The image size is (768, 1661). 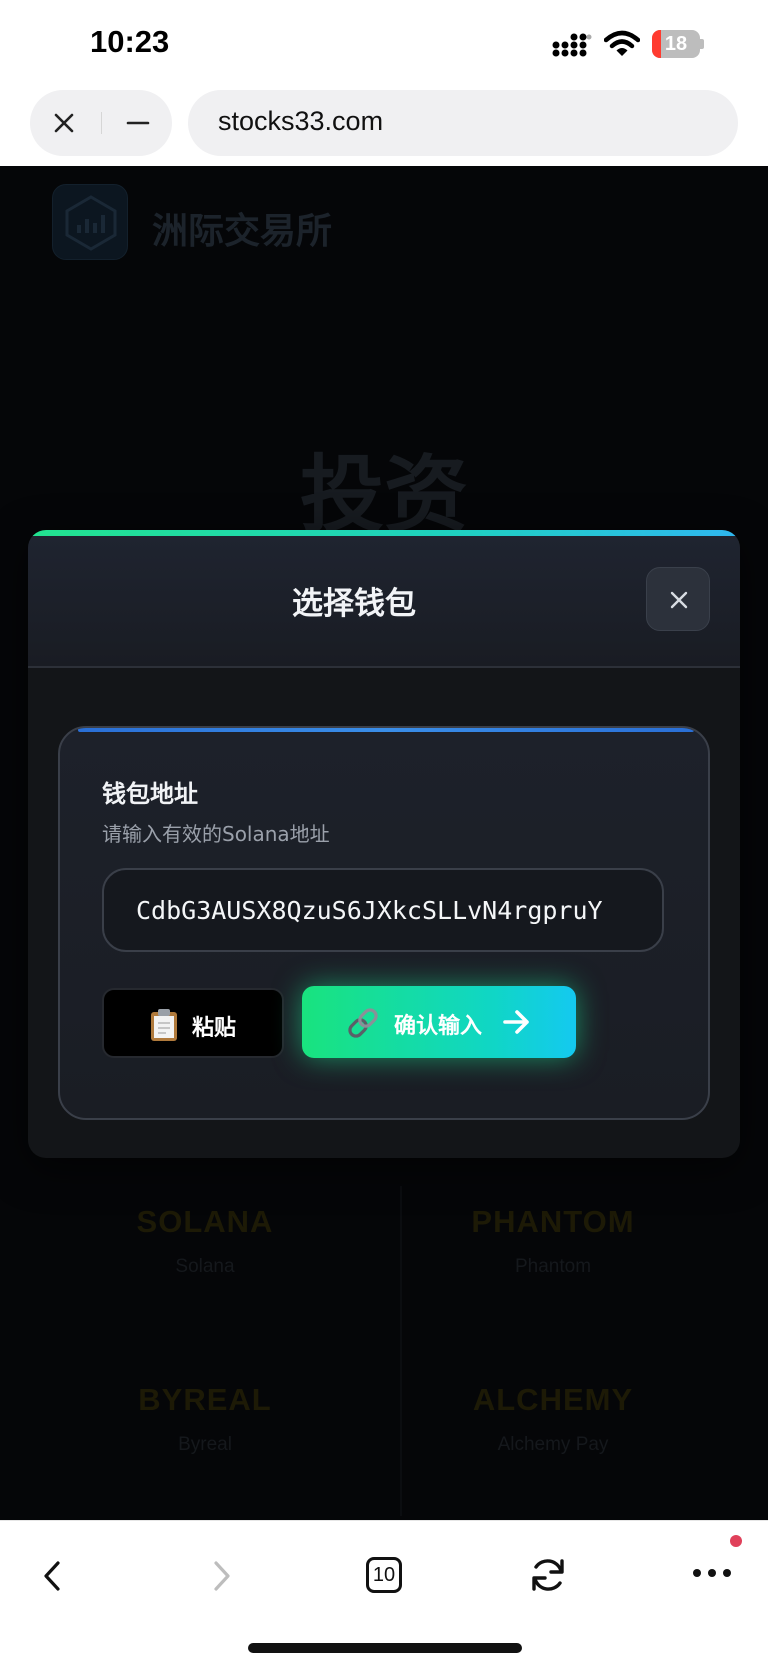 What do you see at coordinates (516, 1022) in the screenshot?
I see `arrow-right-icon` at bounding box center [516, 1022].